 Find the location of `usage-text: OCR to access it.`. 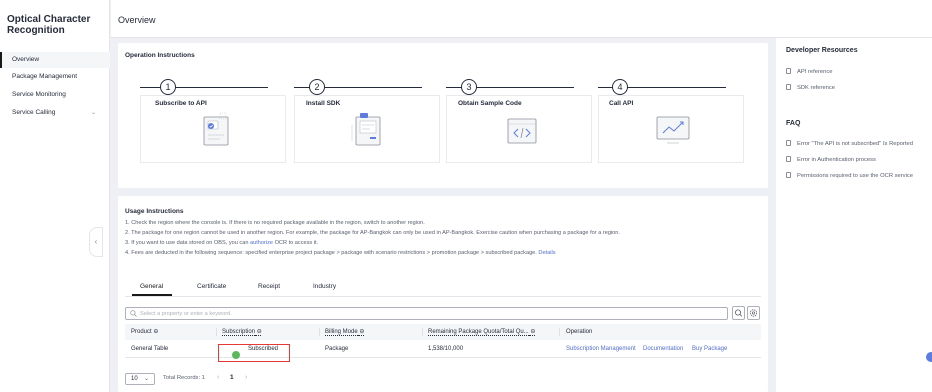

usage-text: OCR to access it. is located at coordinates (296, 243).